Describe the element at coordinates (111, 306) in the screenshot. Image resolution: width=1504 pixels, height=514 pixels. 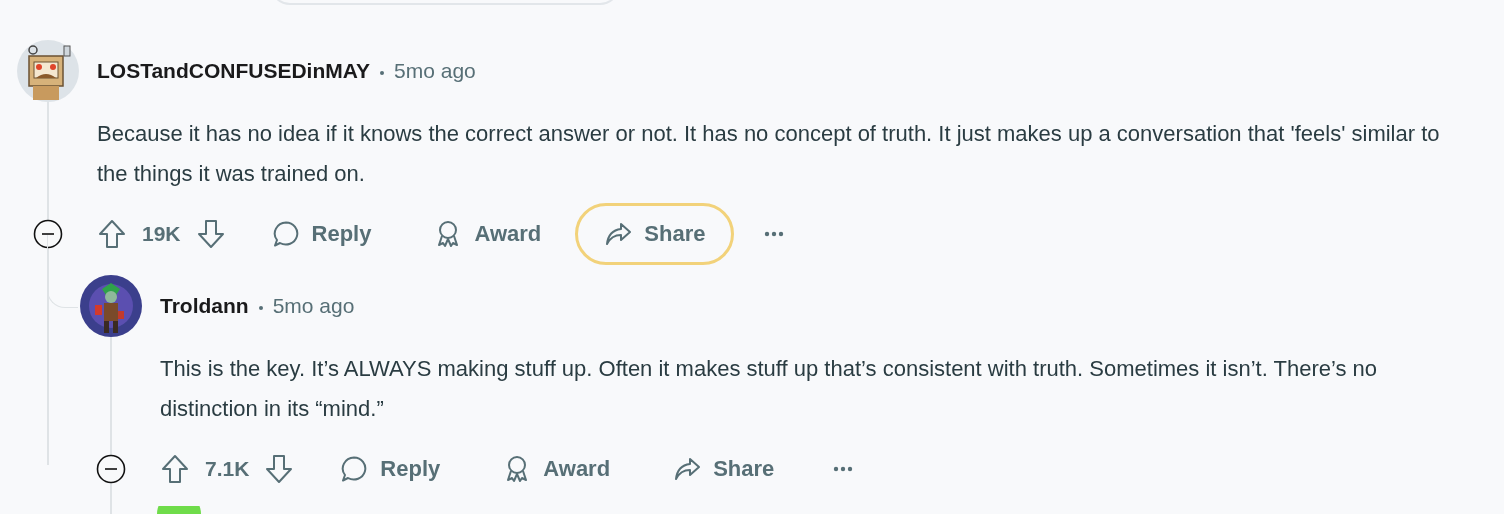
I see `avatar` at that location.